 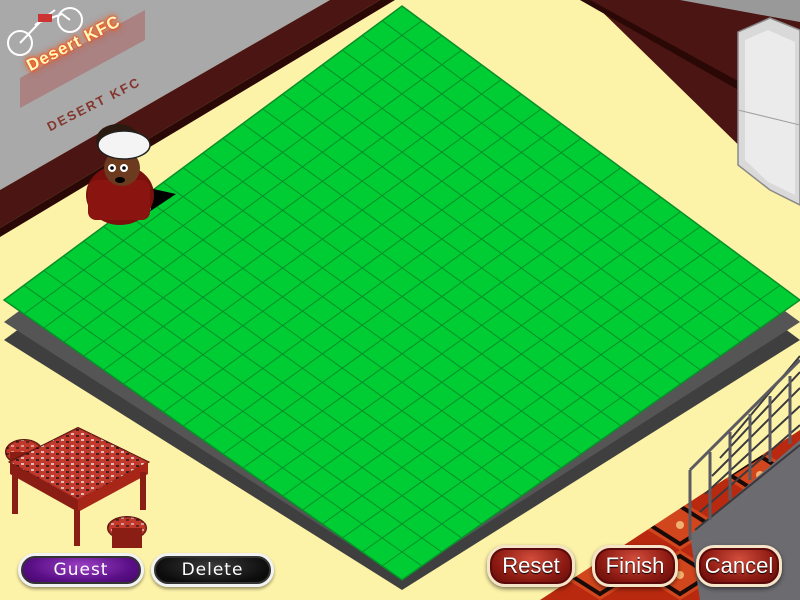 I want to click on cancel-button: Cancel, so click(x=739, y=566).